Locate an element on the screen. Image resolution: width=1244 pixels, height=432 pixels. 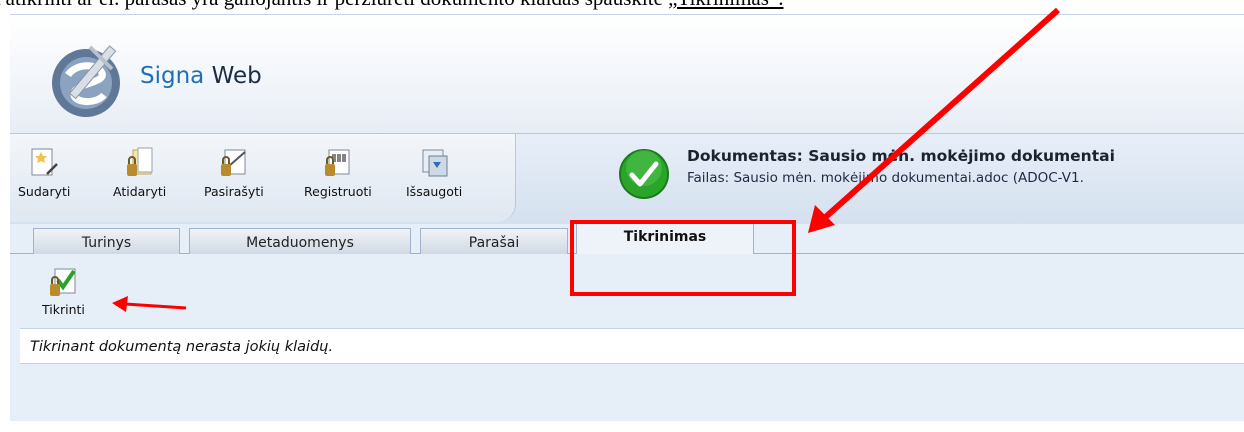
sign-button: Pasirašyti is located at coordinates (234, 172).